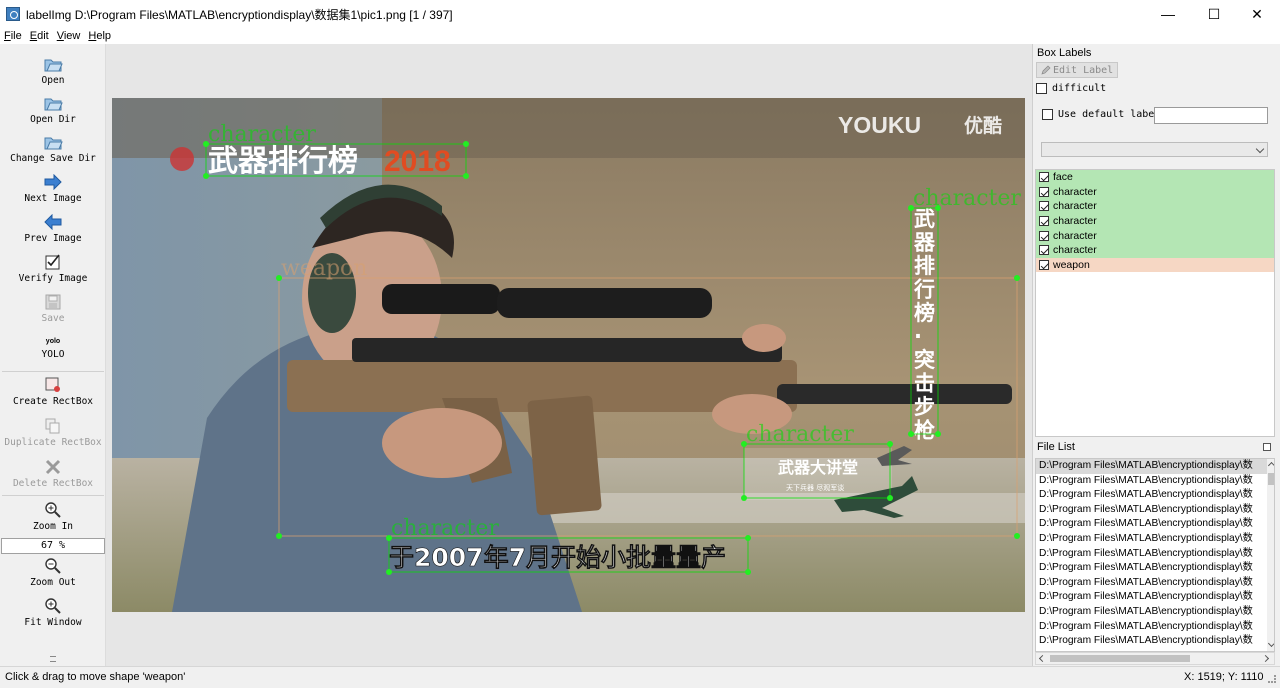 This screenshot has width=1280, height=688. What do you see at coordinates (1270, 555) in the screenshot?
I see `file-list-vertical-scrollbar` at bounding box center [1270, 555].